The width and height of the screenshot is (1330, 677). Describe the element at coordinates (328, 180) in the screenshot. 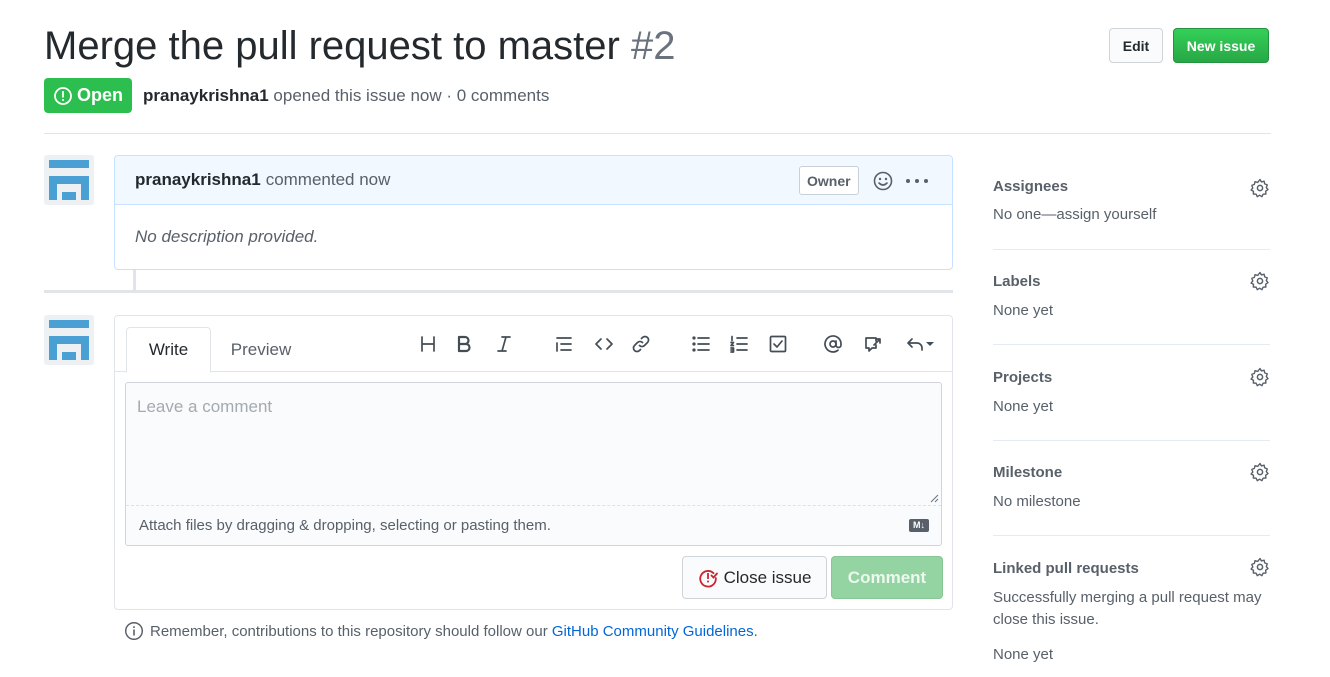

I see `comment-timestamp: commented now` at that location.